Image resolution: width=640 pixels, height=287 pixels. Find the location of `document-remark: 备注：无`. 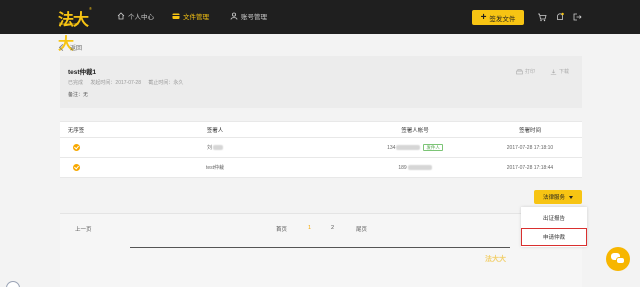

document-remark: 备注：无 is located at coordinates (78, 95).